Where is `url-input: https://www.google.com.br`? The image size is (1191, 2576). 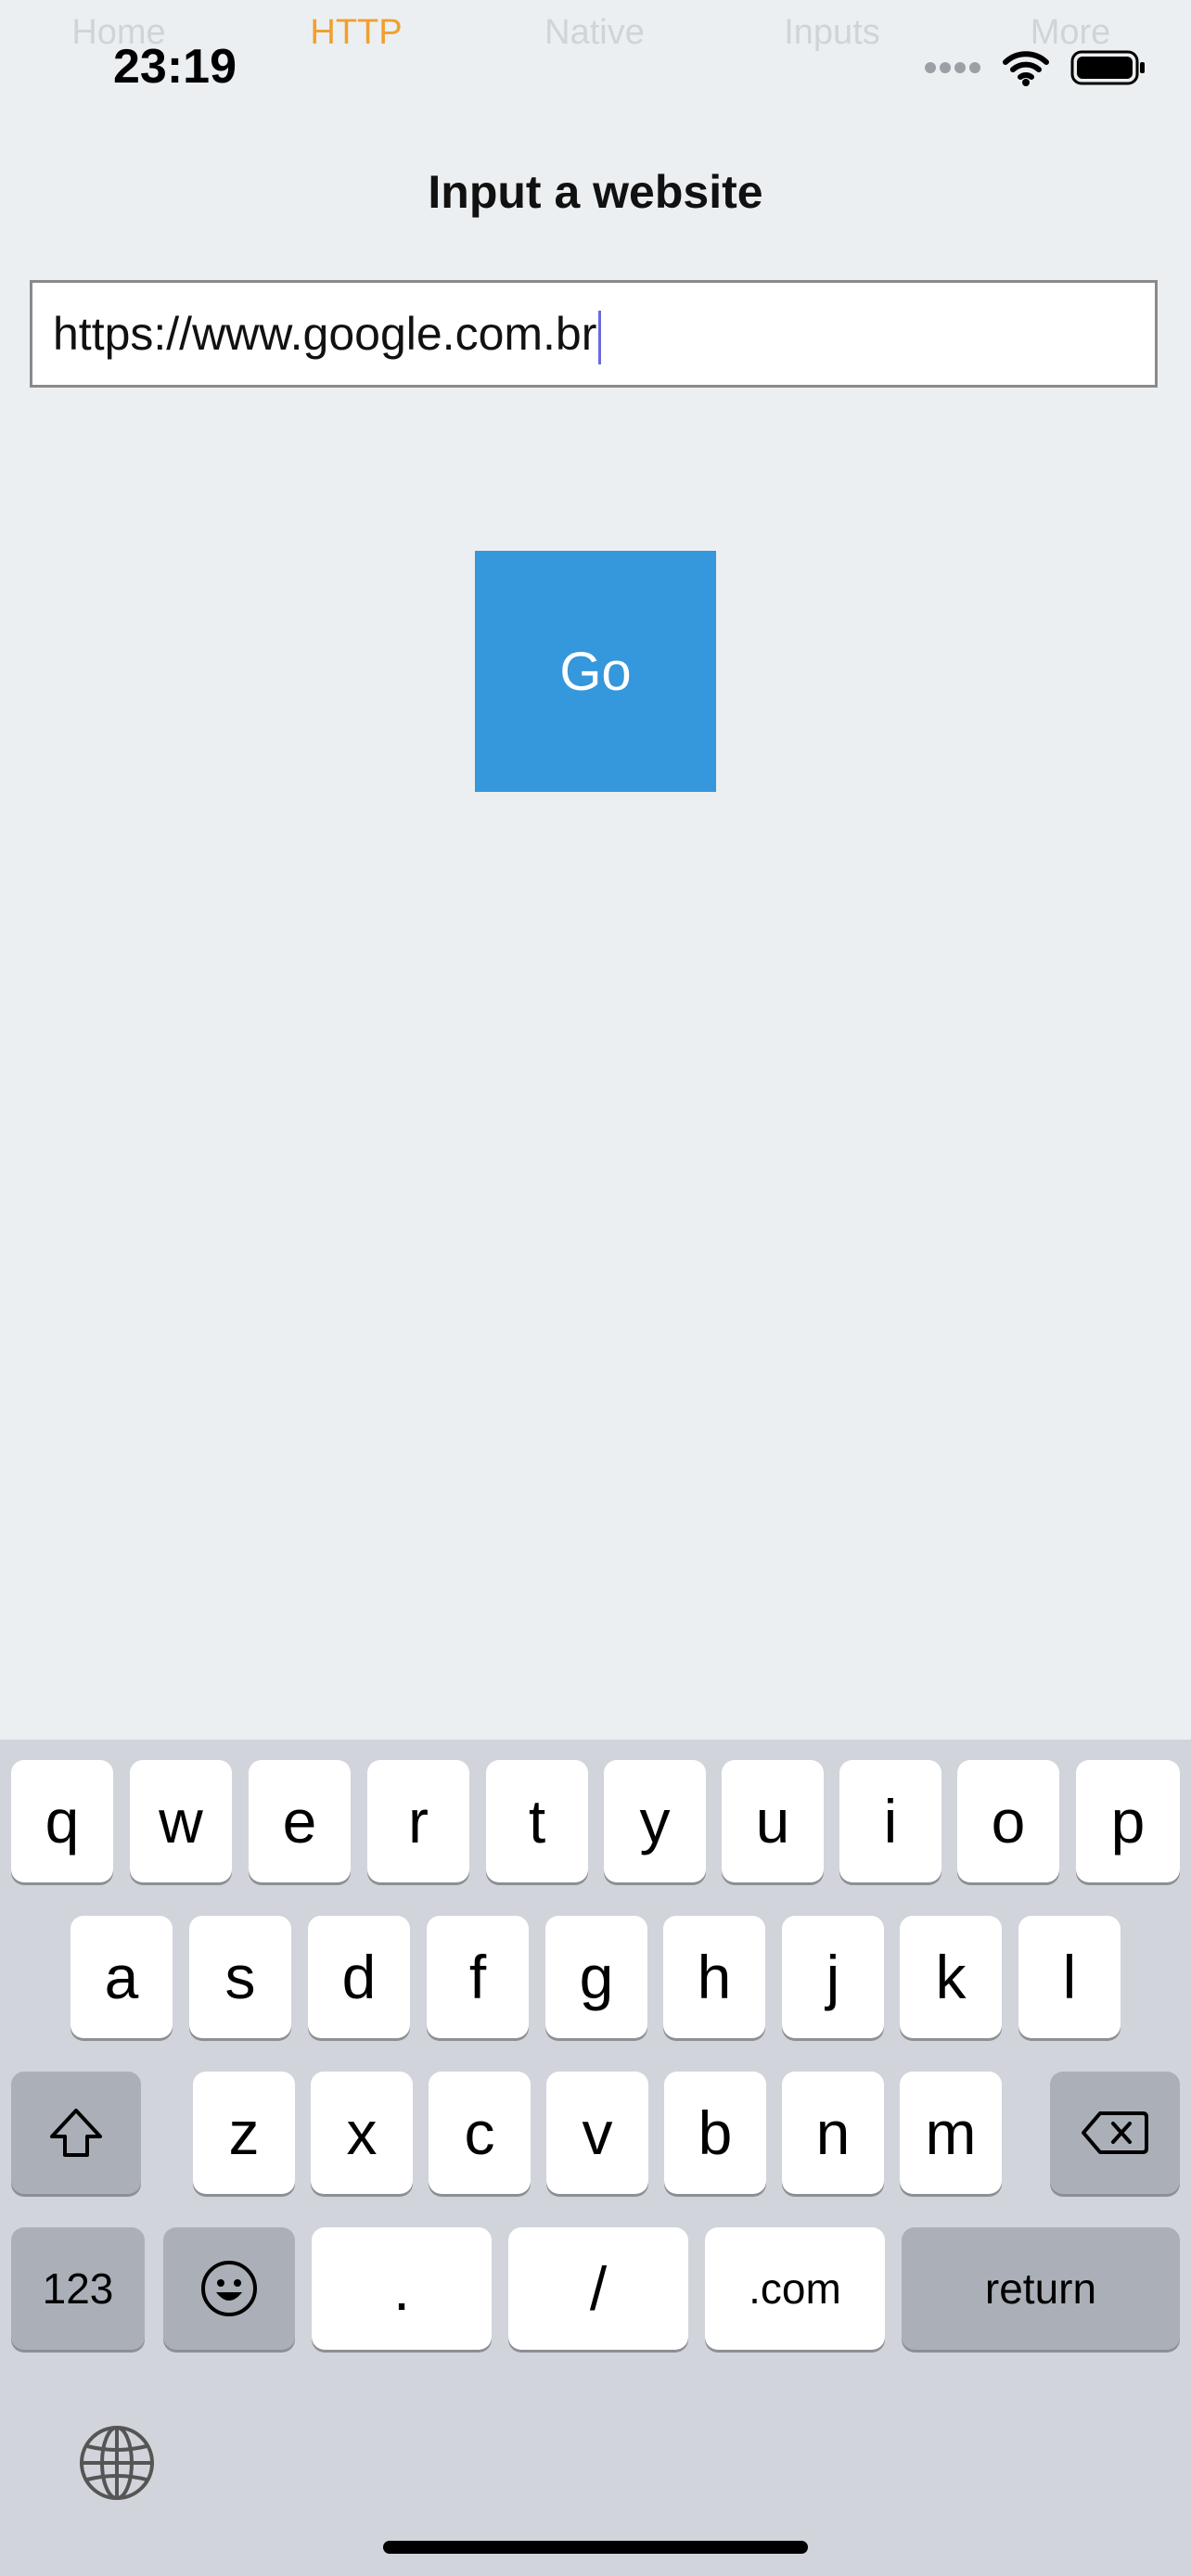
url-input: https://www.google.com.br is located at coordinates (594, 334).